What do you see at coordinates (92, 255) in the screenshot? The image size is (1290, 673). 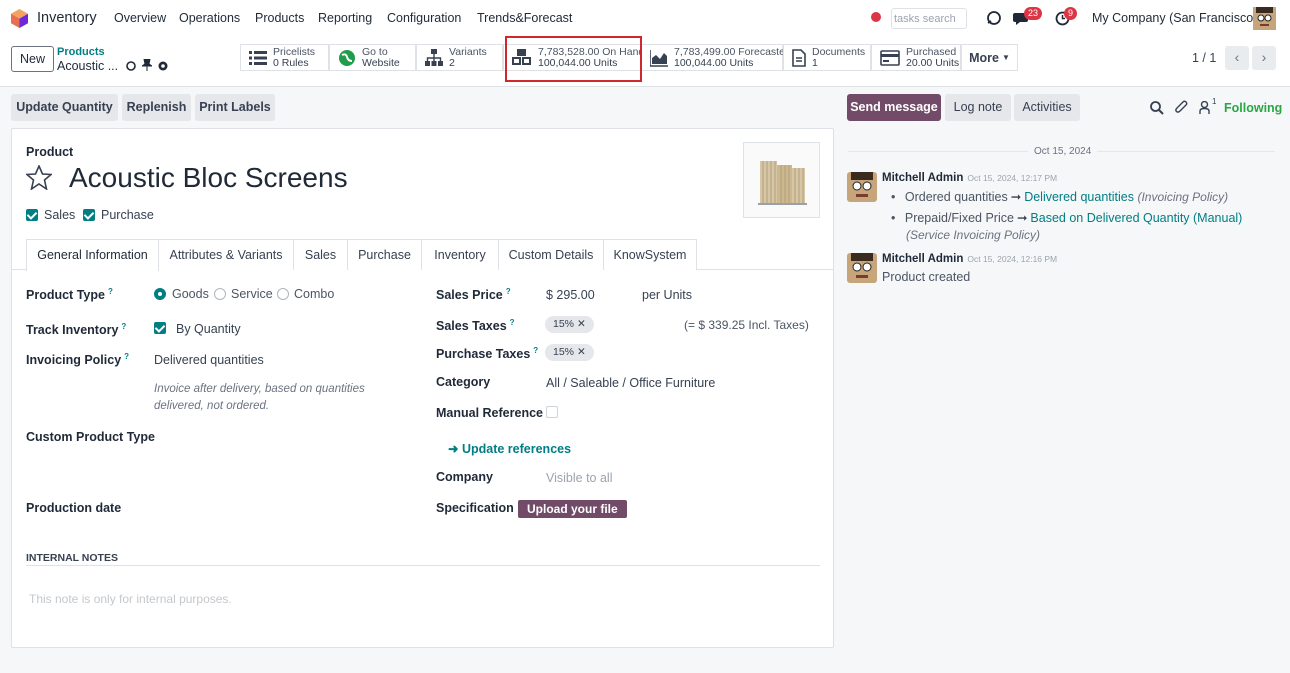 I see `tab-general-information: General Information` at bounding box center [92, 255].